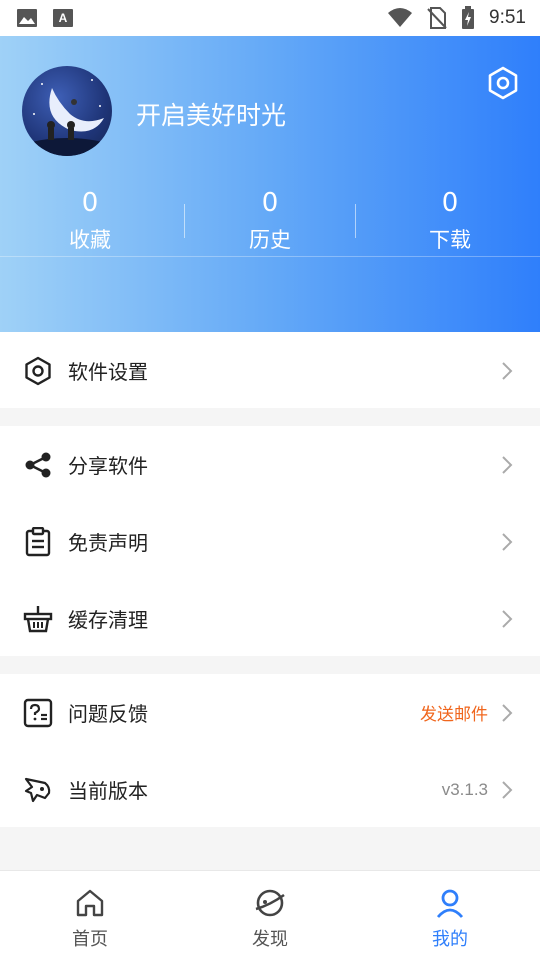  I want to click on image-notification-icon, so click(27, 18).